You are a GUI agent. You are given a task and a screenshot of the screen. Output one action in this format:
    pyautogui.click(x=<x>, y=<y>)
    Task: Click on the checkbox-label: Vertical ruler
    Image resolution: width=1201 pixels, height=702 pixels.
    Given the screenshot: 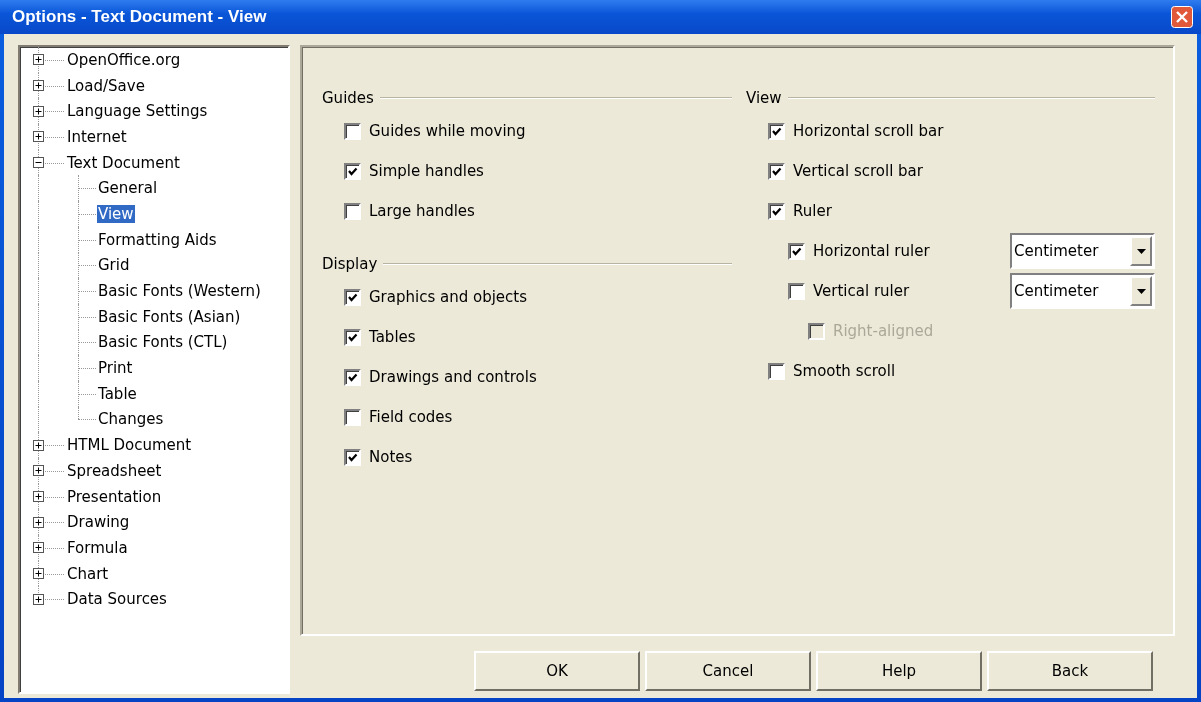 What is the action you would take?
    pyautogui.click(x=861, y=291)
    